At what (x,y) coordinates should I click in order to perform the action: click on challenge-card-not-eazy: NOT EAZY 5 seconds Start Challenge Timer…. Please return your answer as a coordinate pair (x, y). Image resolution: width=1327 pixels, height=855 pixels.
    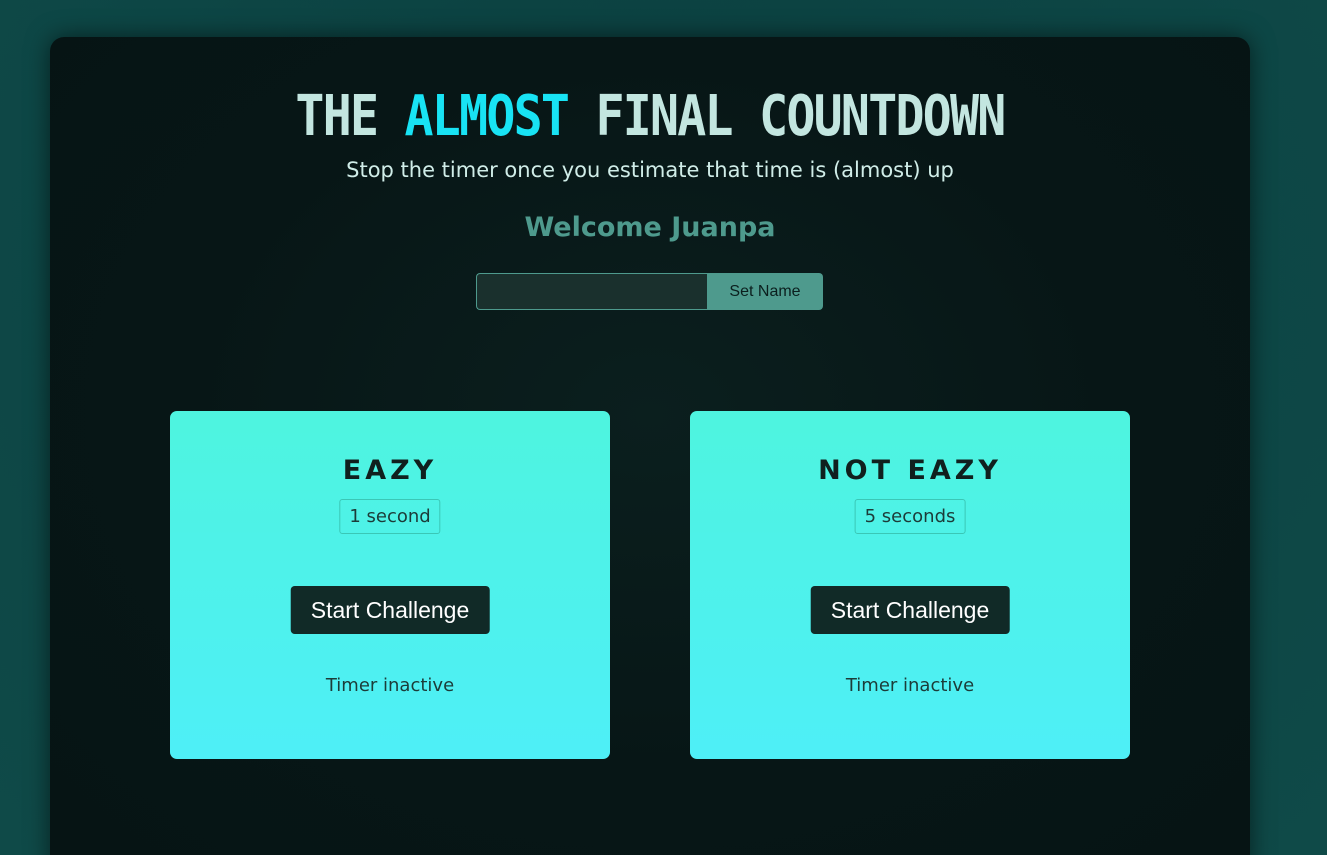
    Looking at the image, I should click on (910, 585).